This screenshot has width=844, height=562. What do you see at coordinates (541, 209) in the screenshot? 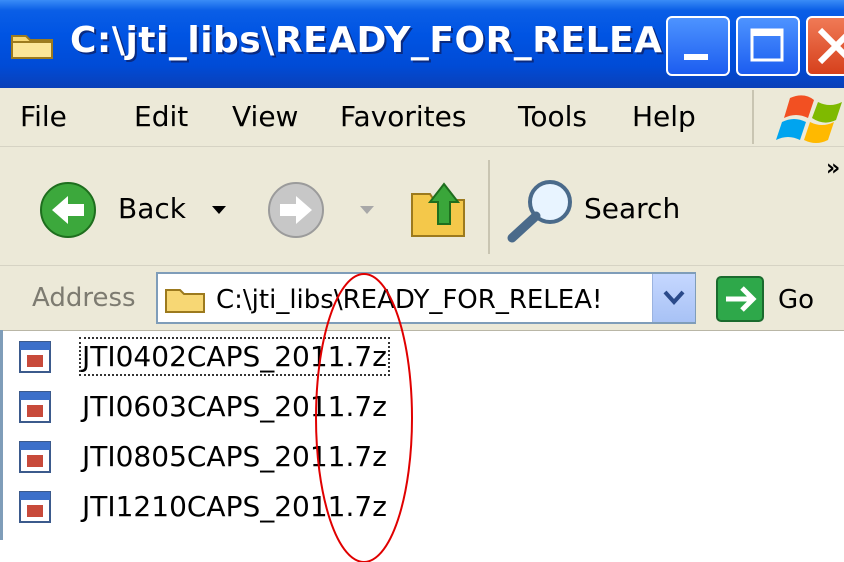
I see `search-icon` at bounding box center [541, 209].